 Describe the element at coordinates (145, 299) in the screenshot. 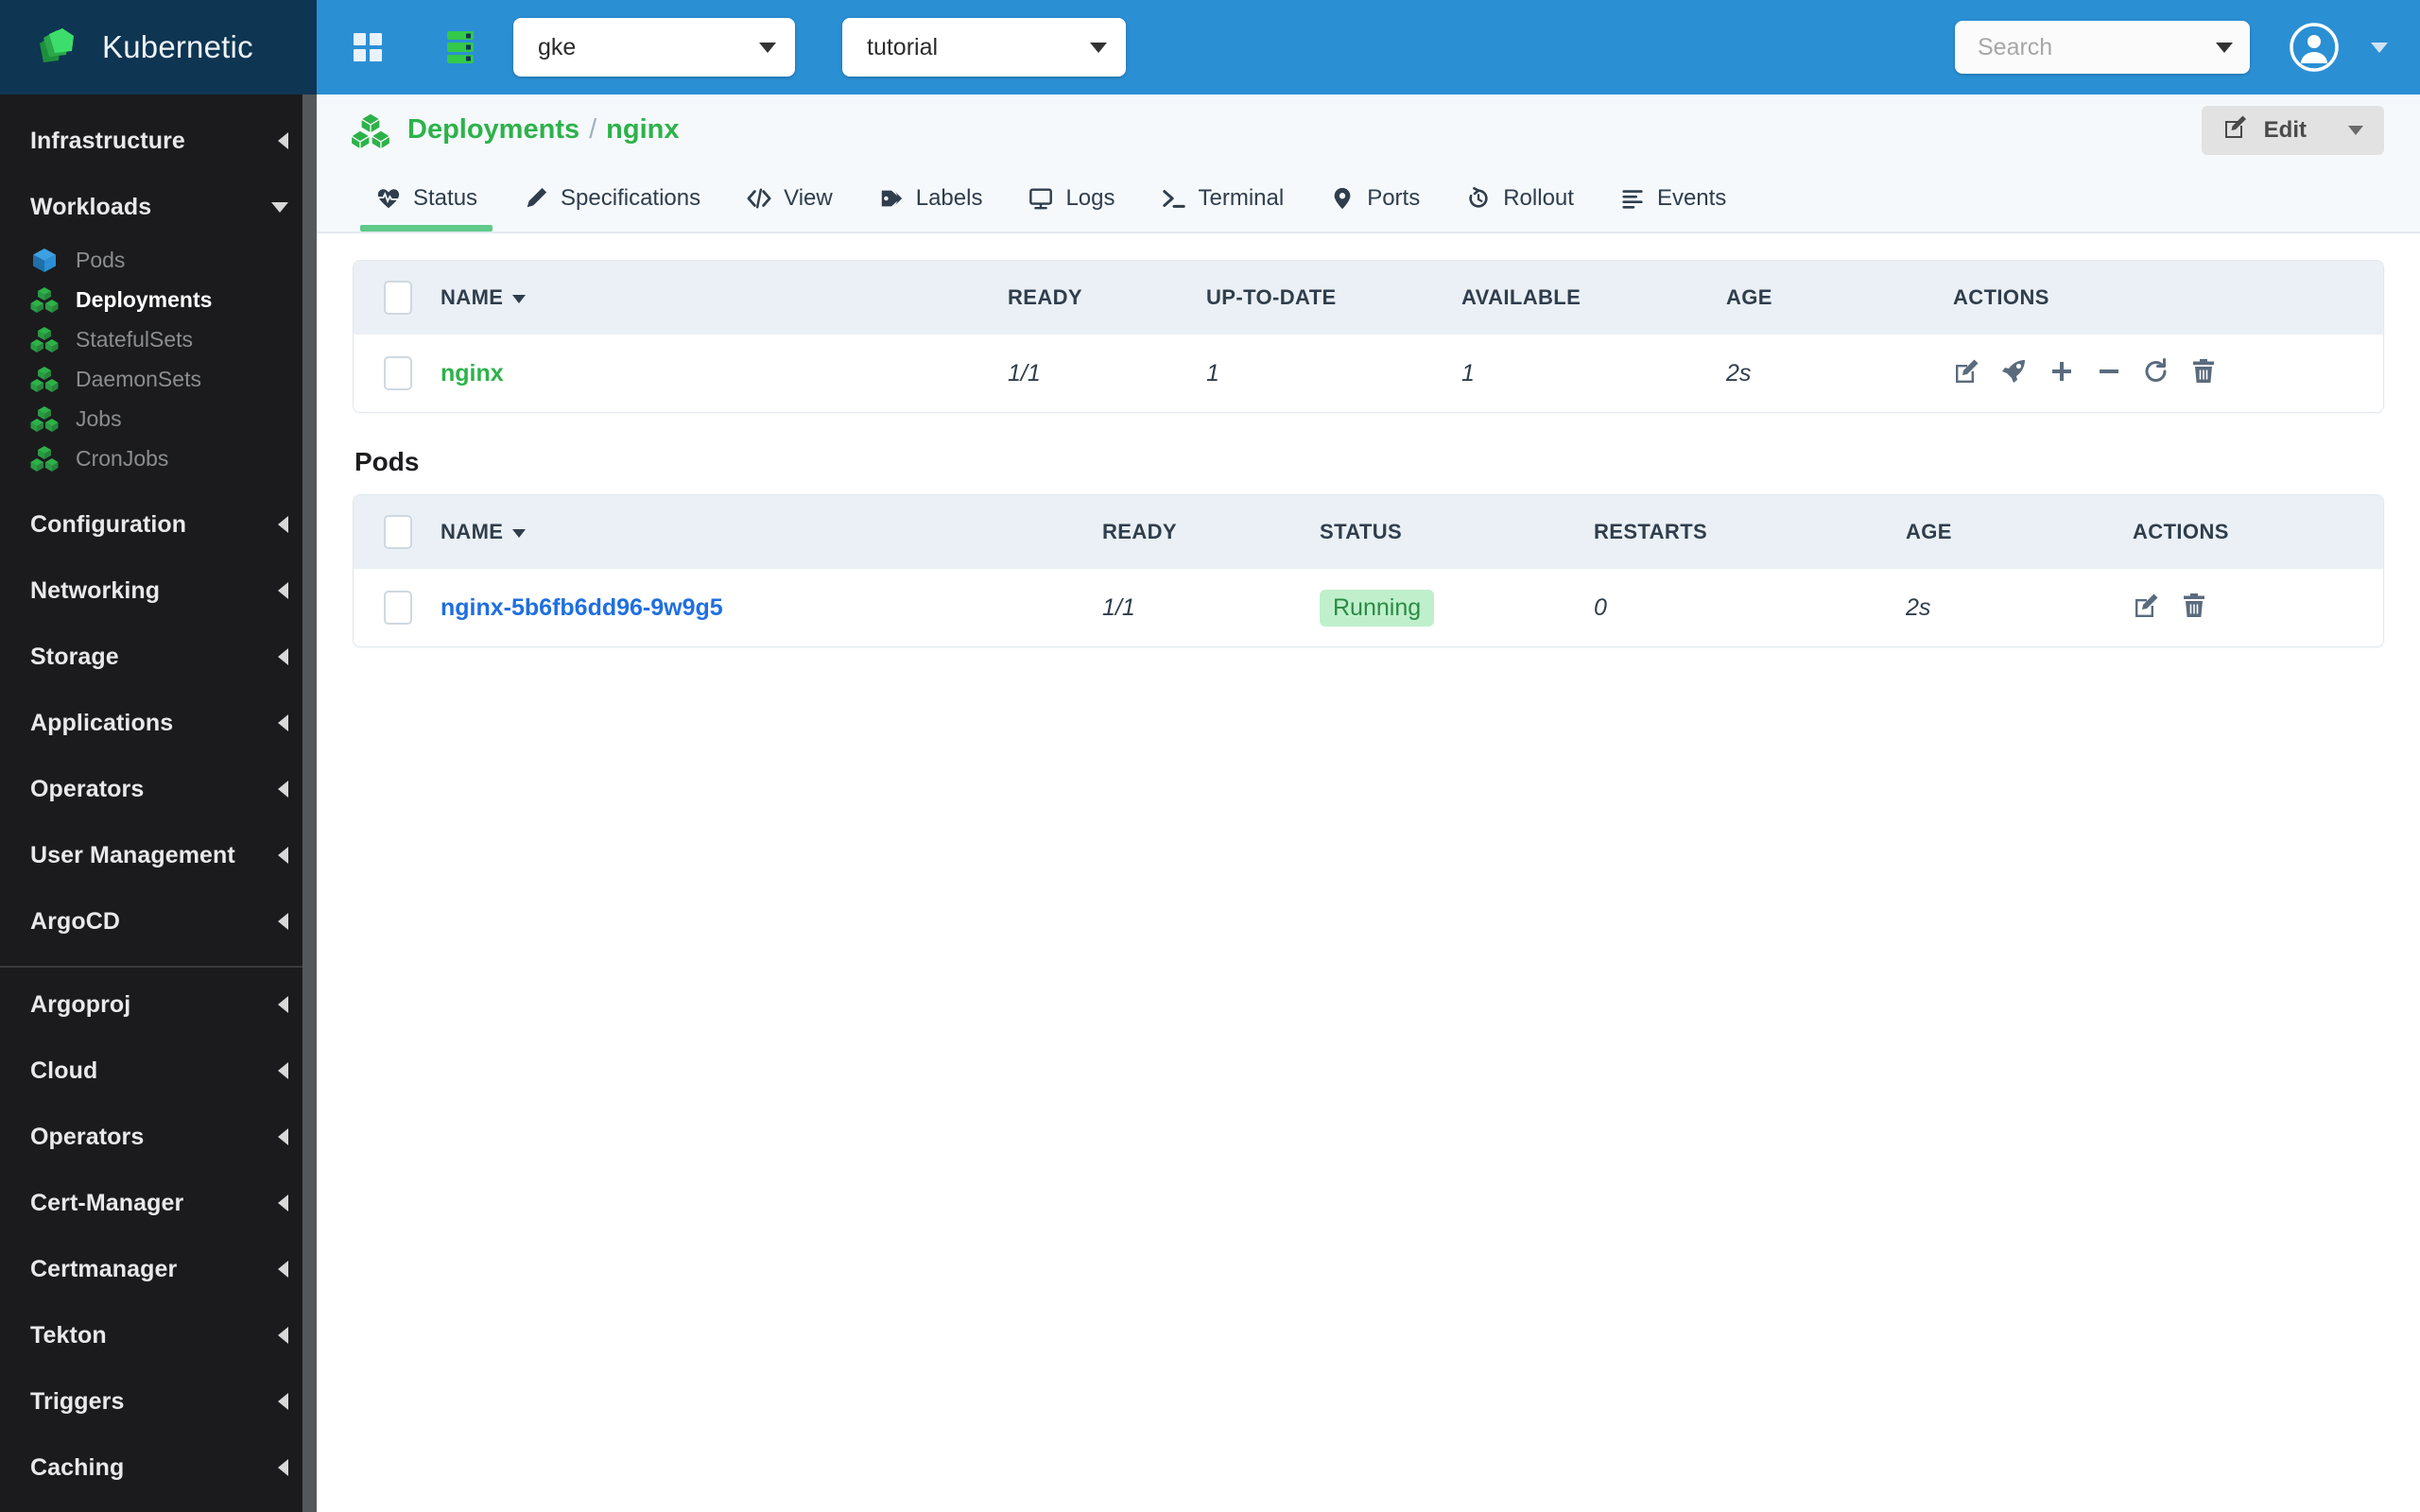

I see `sidebar-item-label: Deployments` at that location.